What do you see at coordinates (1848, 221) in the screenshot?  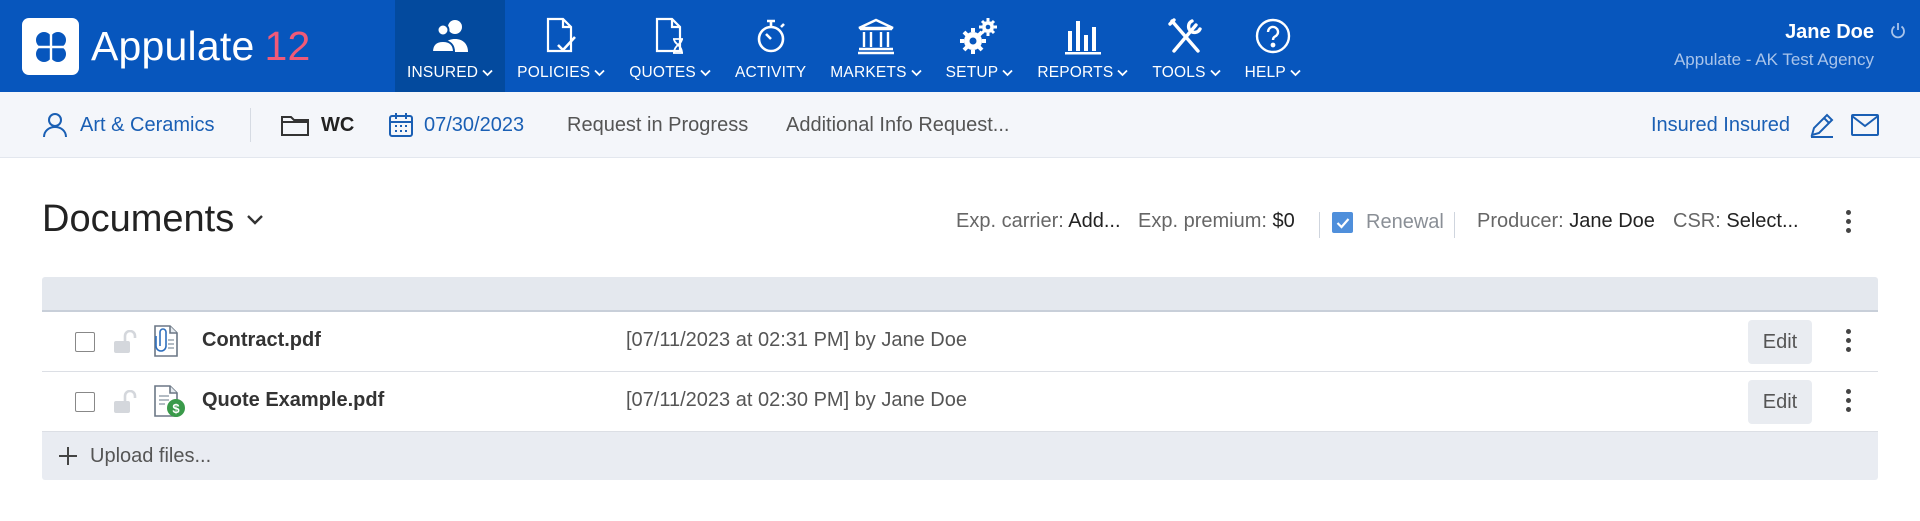 I see `more-options-icon` at bounding box center [1848, 221].